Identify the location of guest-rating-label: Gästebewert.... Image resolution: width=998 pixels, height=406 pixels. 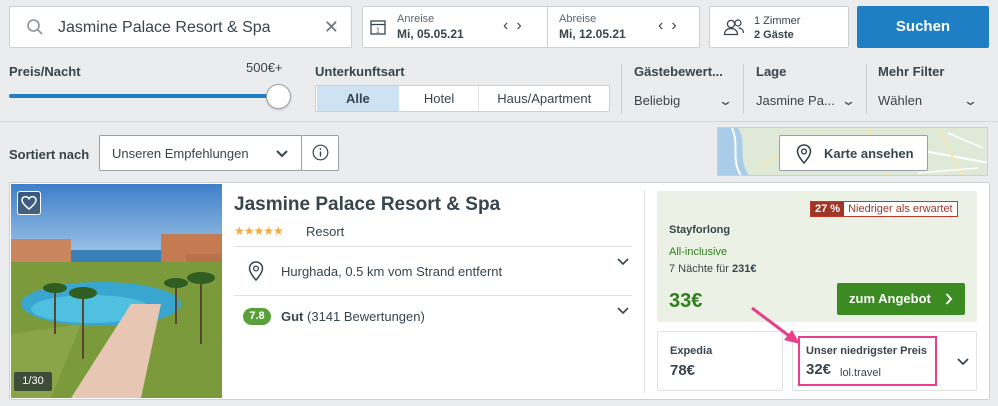
(678, 71).